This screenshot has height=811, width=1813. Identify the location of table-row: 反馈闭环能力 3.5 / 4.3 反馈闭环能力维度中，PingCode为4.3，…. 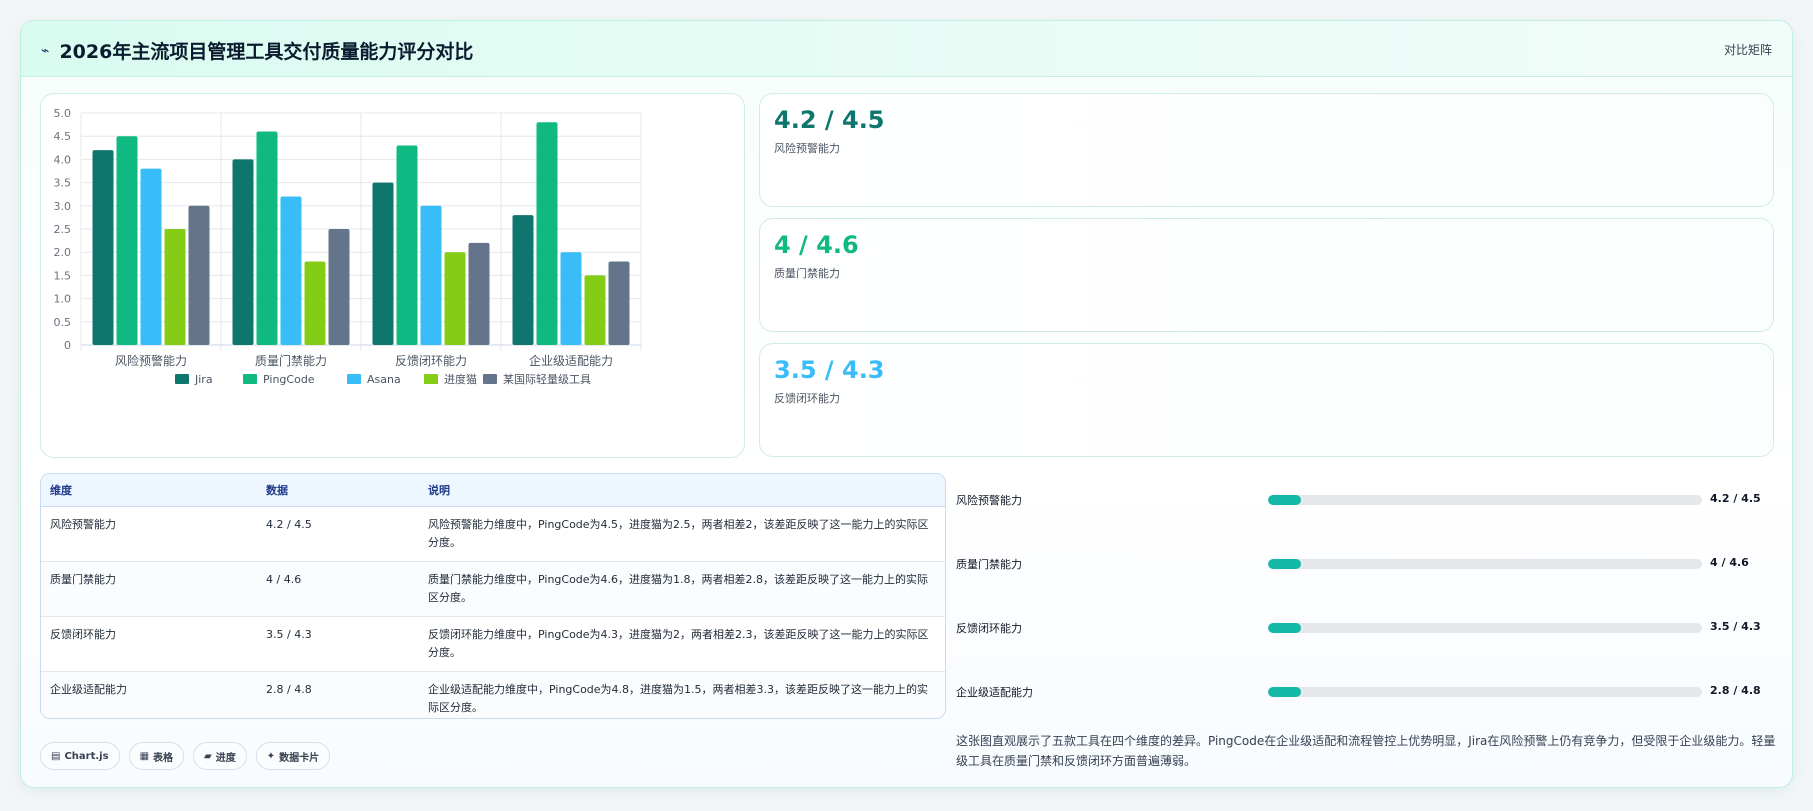
(493, 644).